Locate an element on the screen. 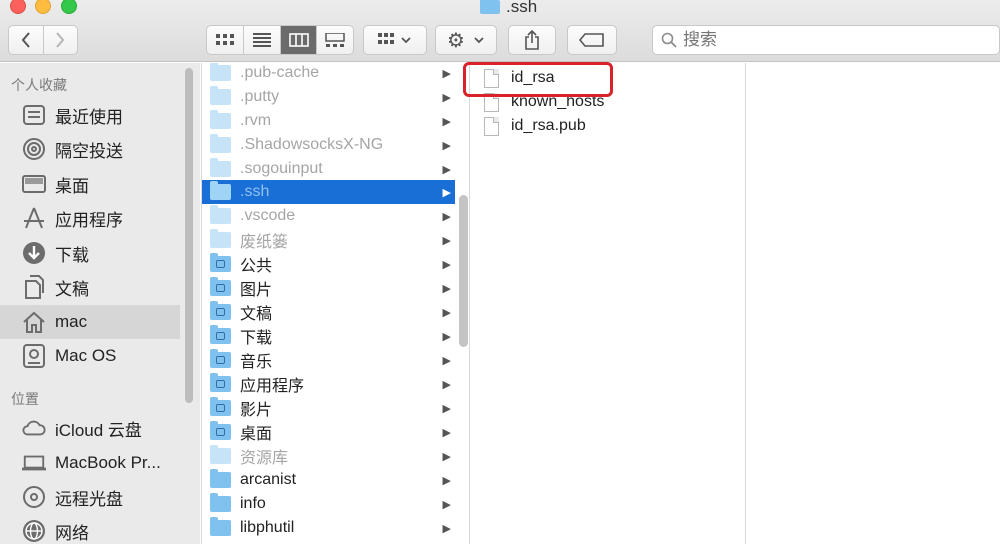 The height and width of the screenshot is (544, 1000). tag-icon is located at coordinates (591, 40).